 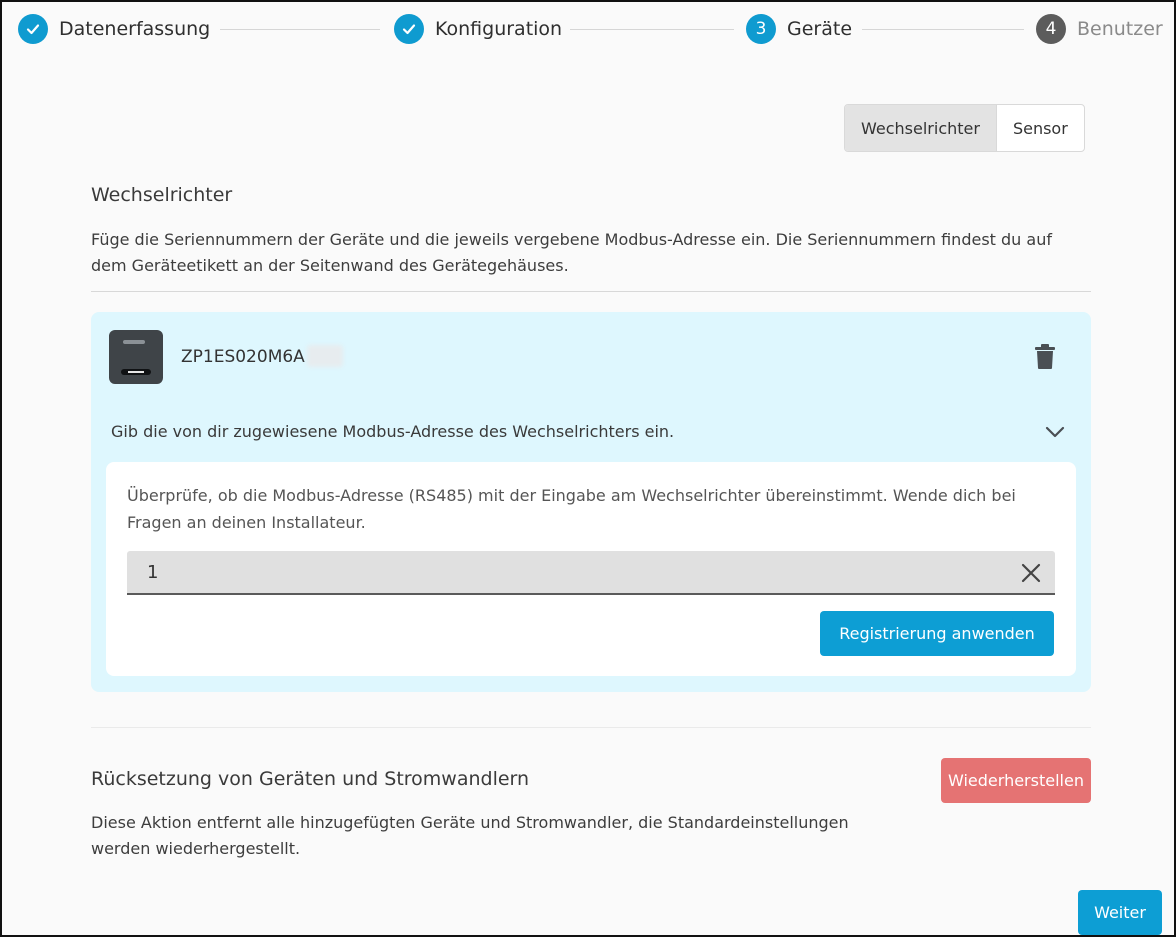 What do you see at coordinates (577, 572) in the screenshot?
I see `modbus-address-input` at bounding box center [577, 572].